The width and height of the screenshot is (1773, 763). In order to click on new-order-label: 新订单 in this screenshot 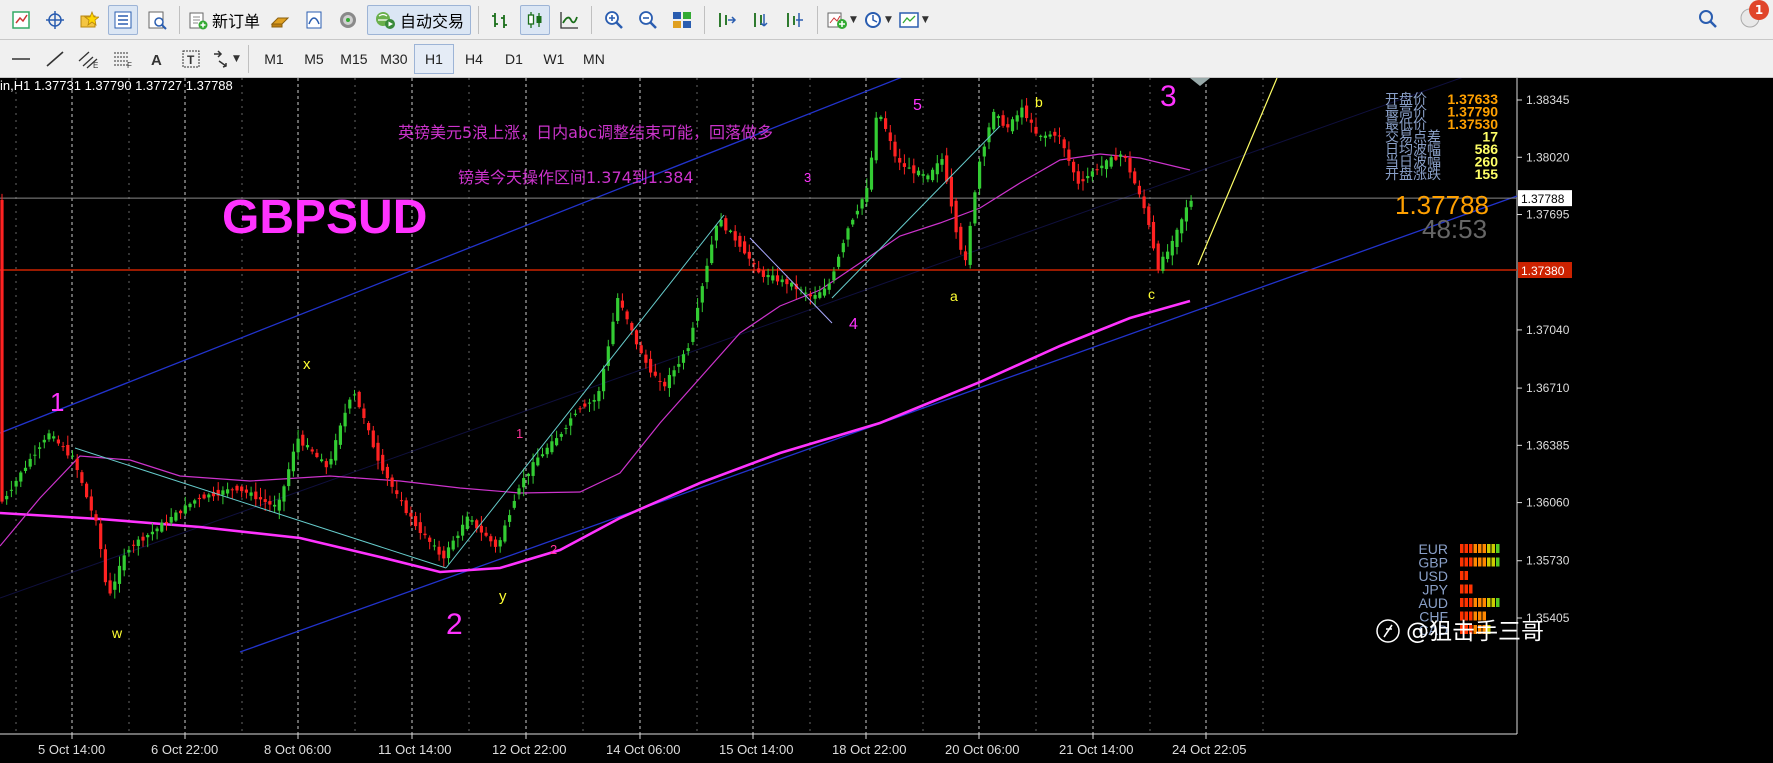, I will do `click(236, 21)`.